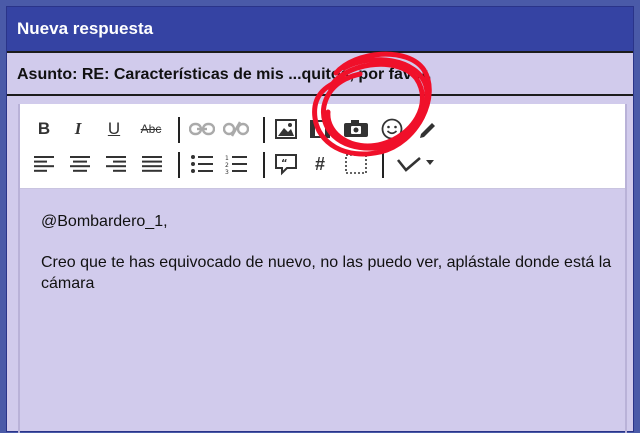 The image size is (640, 433). Describe the element at coordinates (320, 129) in the screenshot. I see `video-icon` at that location.